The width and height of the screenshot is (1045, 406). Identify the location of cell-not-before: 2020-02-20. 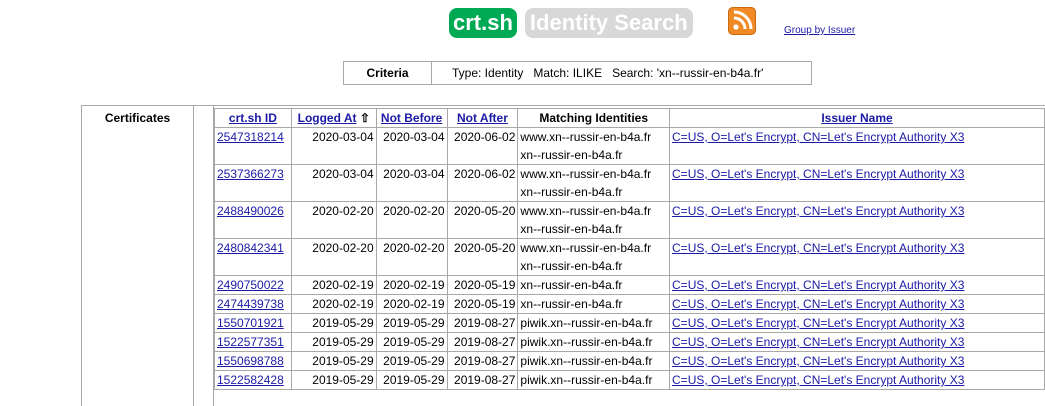
(411, 257).